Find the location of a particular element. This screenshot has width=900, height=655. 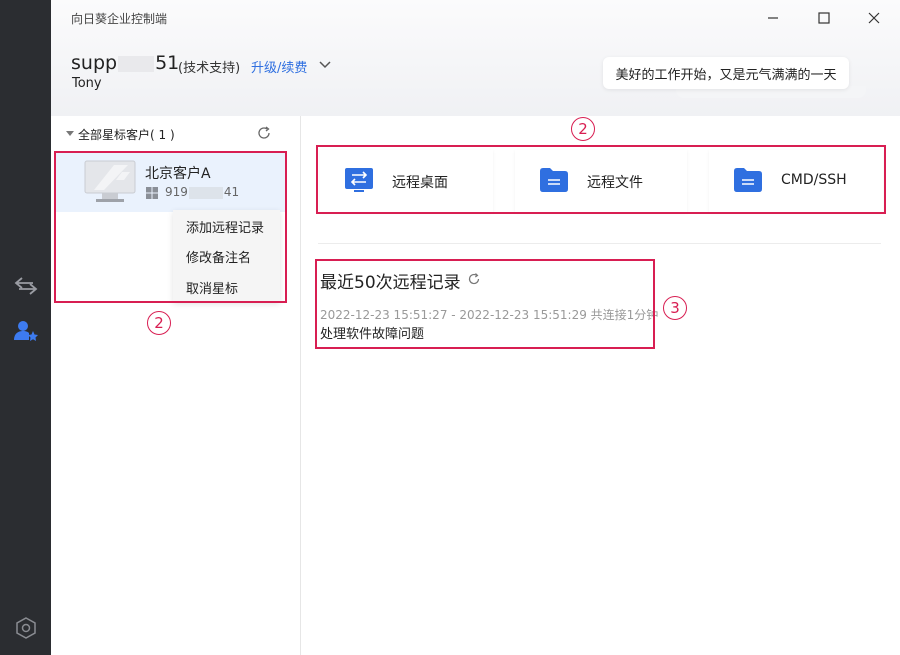

annotation-box-recent is located at coordinates (485, 304).